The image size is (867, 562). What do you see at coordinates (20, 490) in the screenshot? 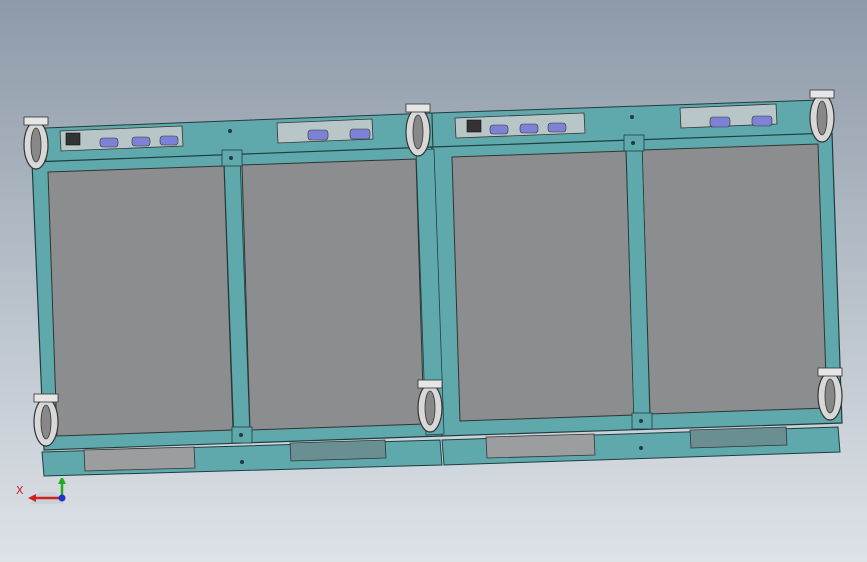
I see `x-axis-label: X` at bounding box center [20, 490].